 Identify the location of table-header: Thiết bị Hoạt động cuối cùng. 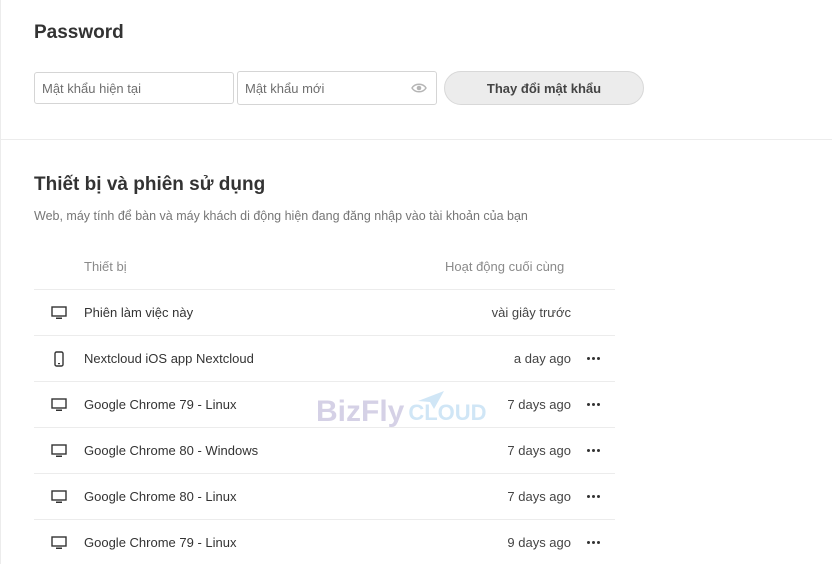
(324, 267).